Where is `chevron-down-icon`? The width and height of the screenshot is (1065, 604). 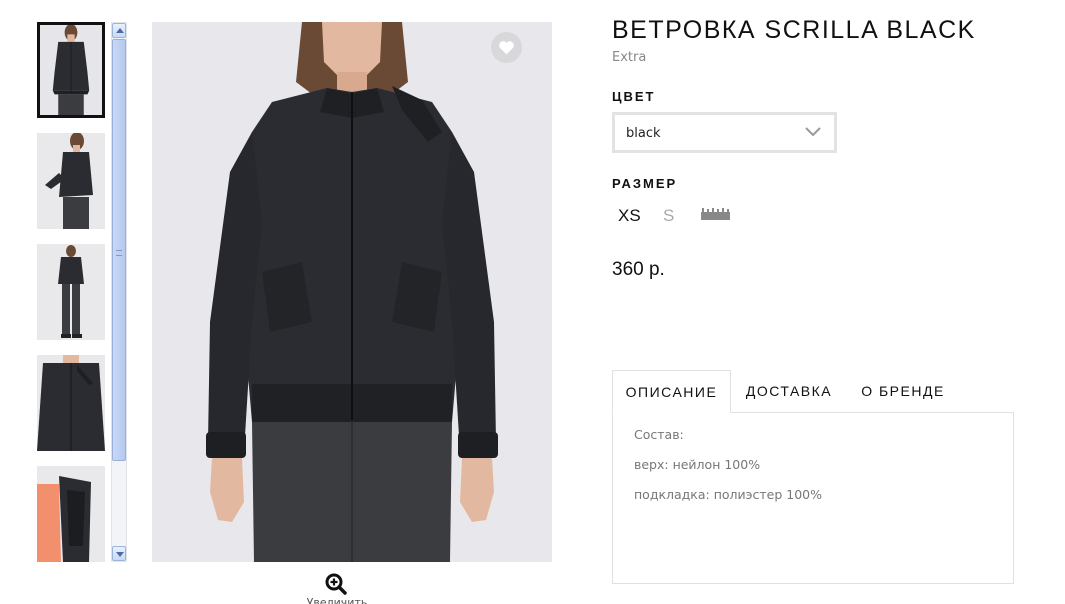
chevron-down-icon is located at coordinates (813, 132).